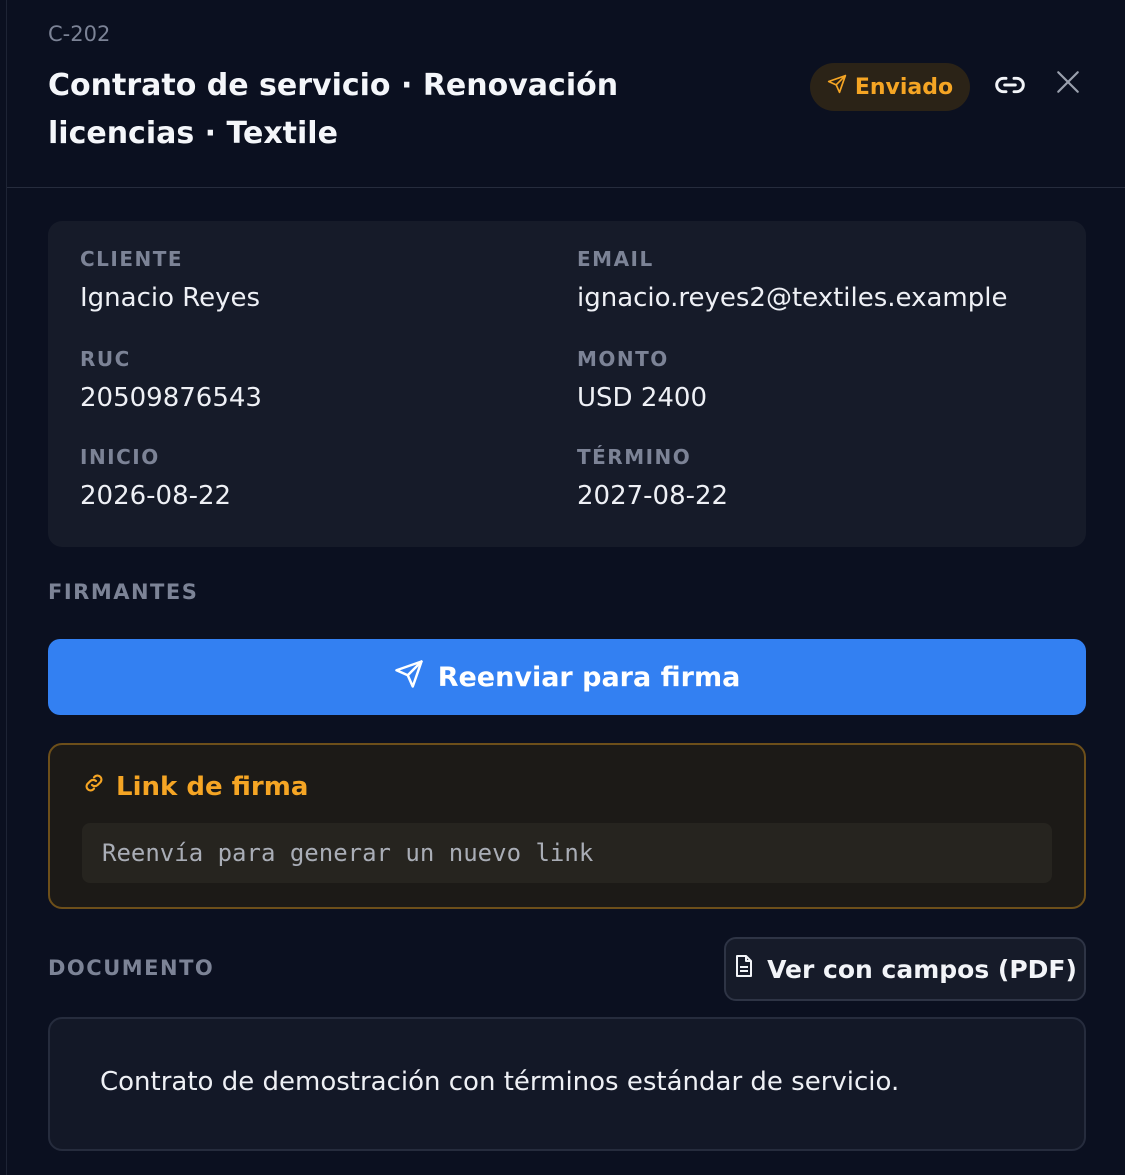 The image size is (1125, 1175). I want to click on resend-for-signature-button: Reenviar para firma, so click(567, 677).